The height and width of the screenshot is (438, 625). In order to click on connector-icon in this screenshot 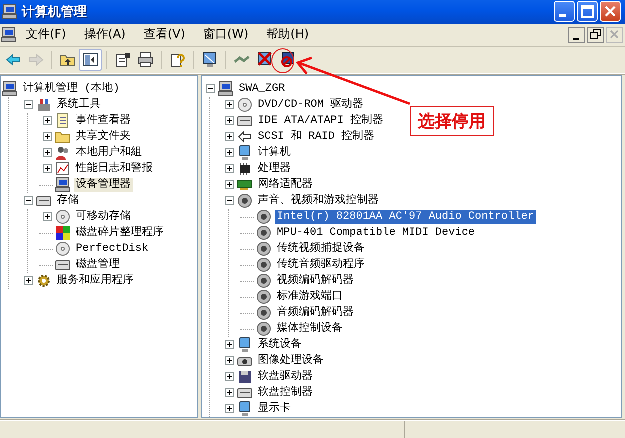, I will do `click(245, 136)`.